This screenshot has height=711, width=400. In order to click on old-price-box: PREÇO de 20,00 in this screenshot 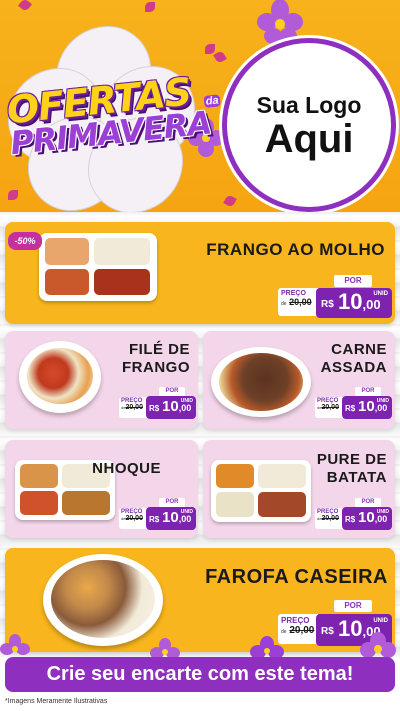, I will do `click(298, 302)`.